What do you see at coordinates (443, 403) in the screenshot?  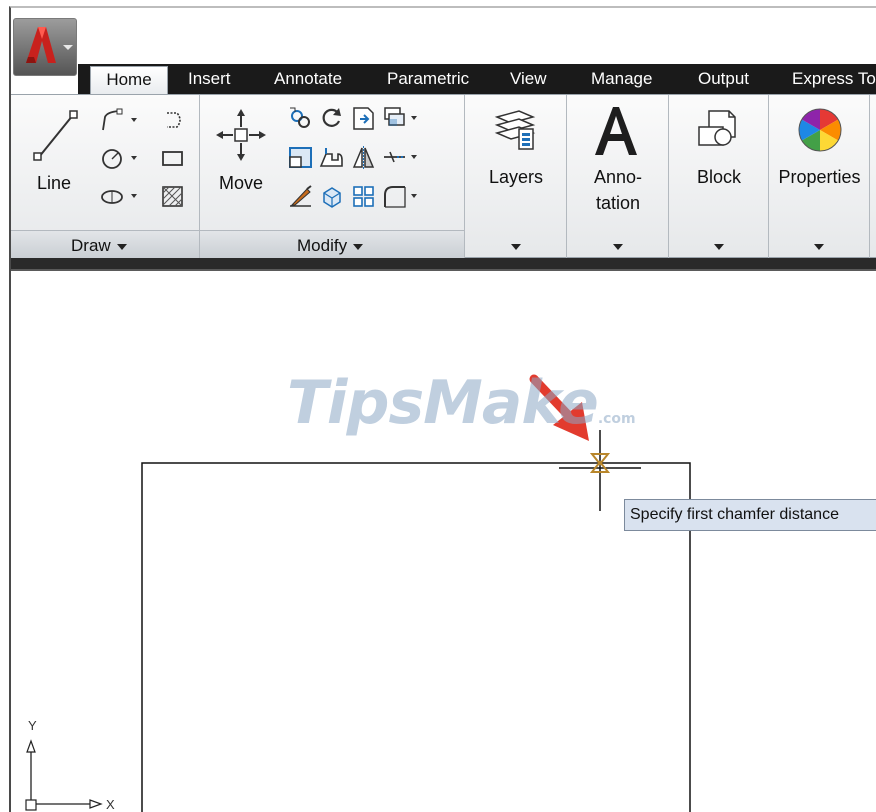 I see `watermark-text: TipsMake` at bounding box center [443, 403].